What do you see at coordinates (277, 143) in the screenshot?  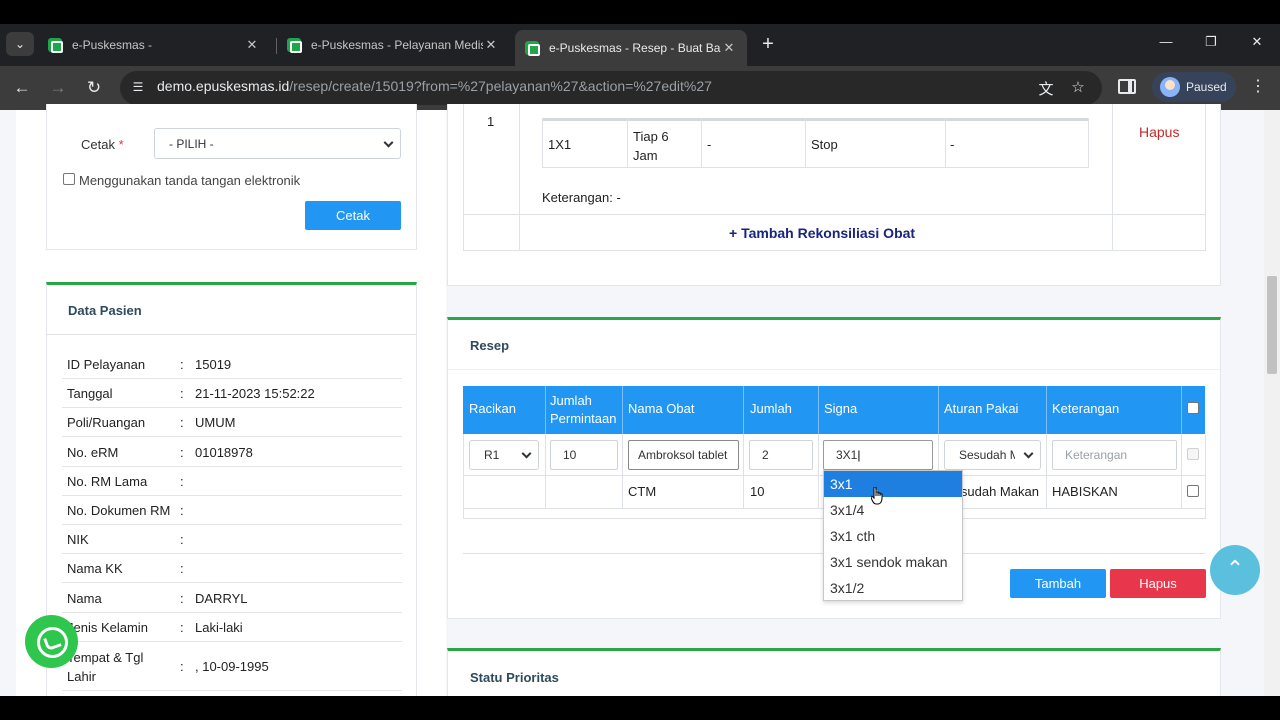 I see `cetak-select: - PILIH -` at bounding box center [277, 143].